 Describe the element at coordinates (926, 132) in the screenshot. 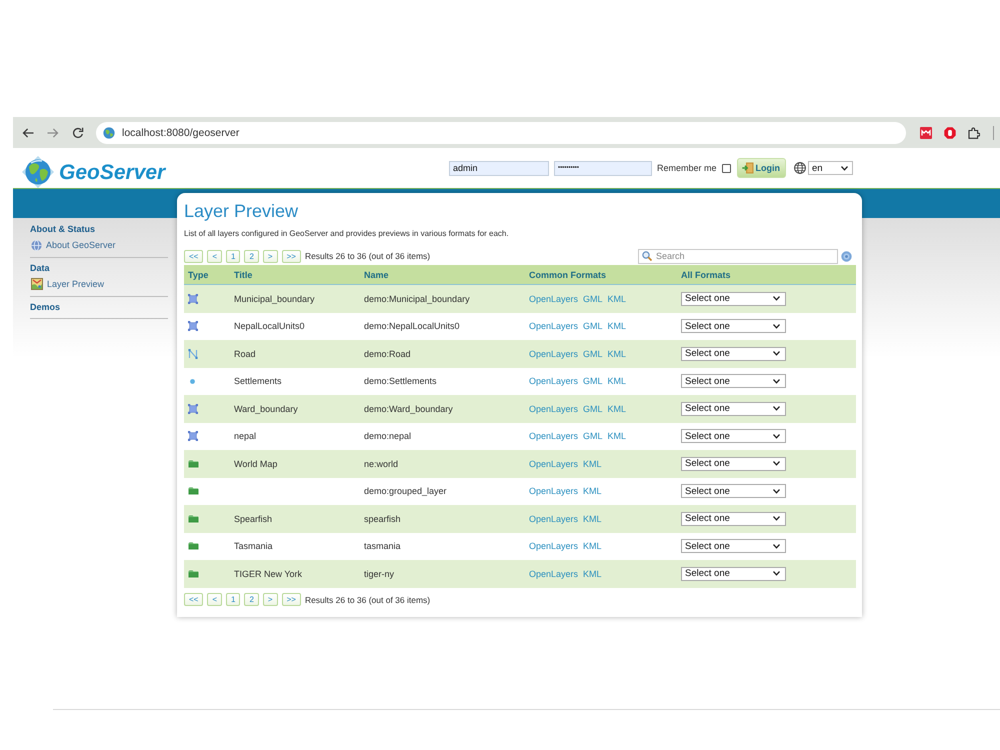

I see `square-logo-icon` at that location.